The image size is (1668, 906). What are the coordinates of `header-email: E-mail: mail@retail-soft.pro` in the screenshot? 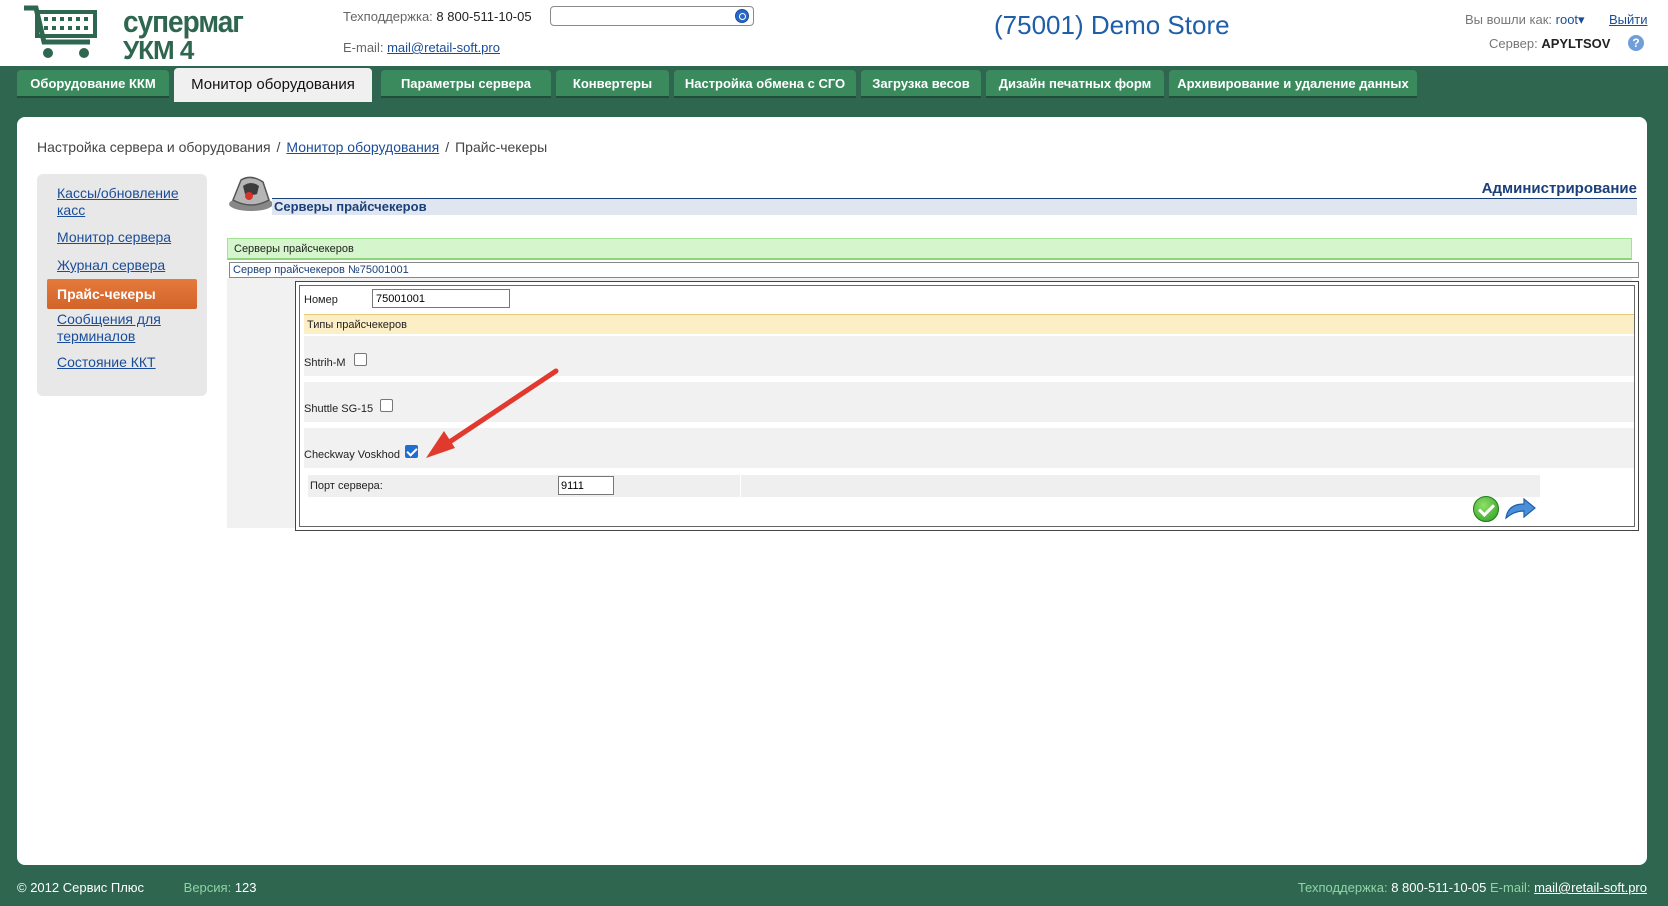 It's located at (421, 47).